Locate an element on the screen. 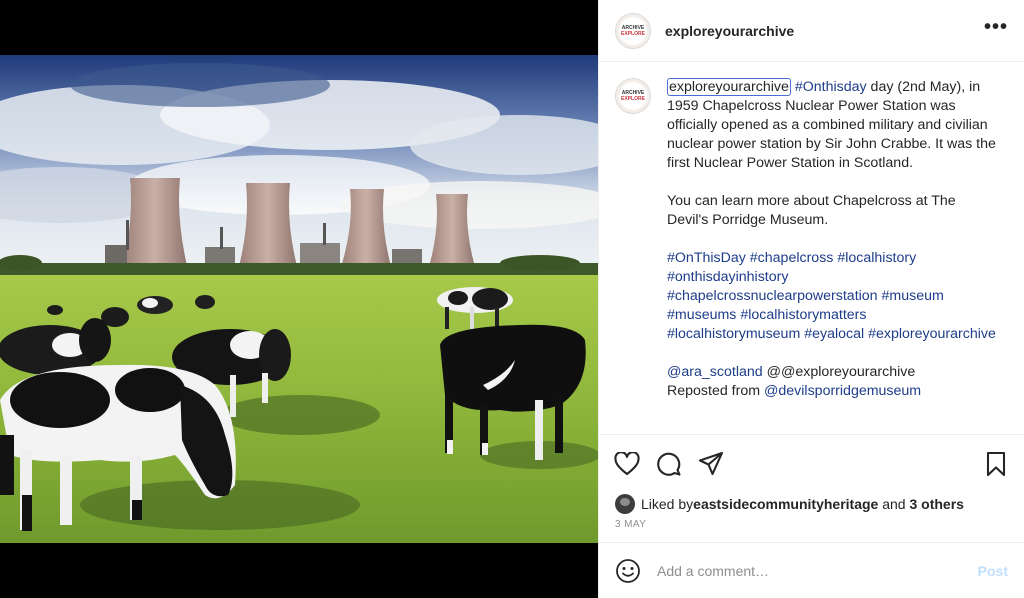  caption-mentions: @ara_scotland @@exploreyourarchive is located at coordinates (832, 372).